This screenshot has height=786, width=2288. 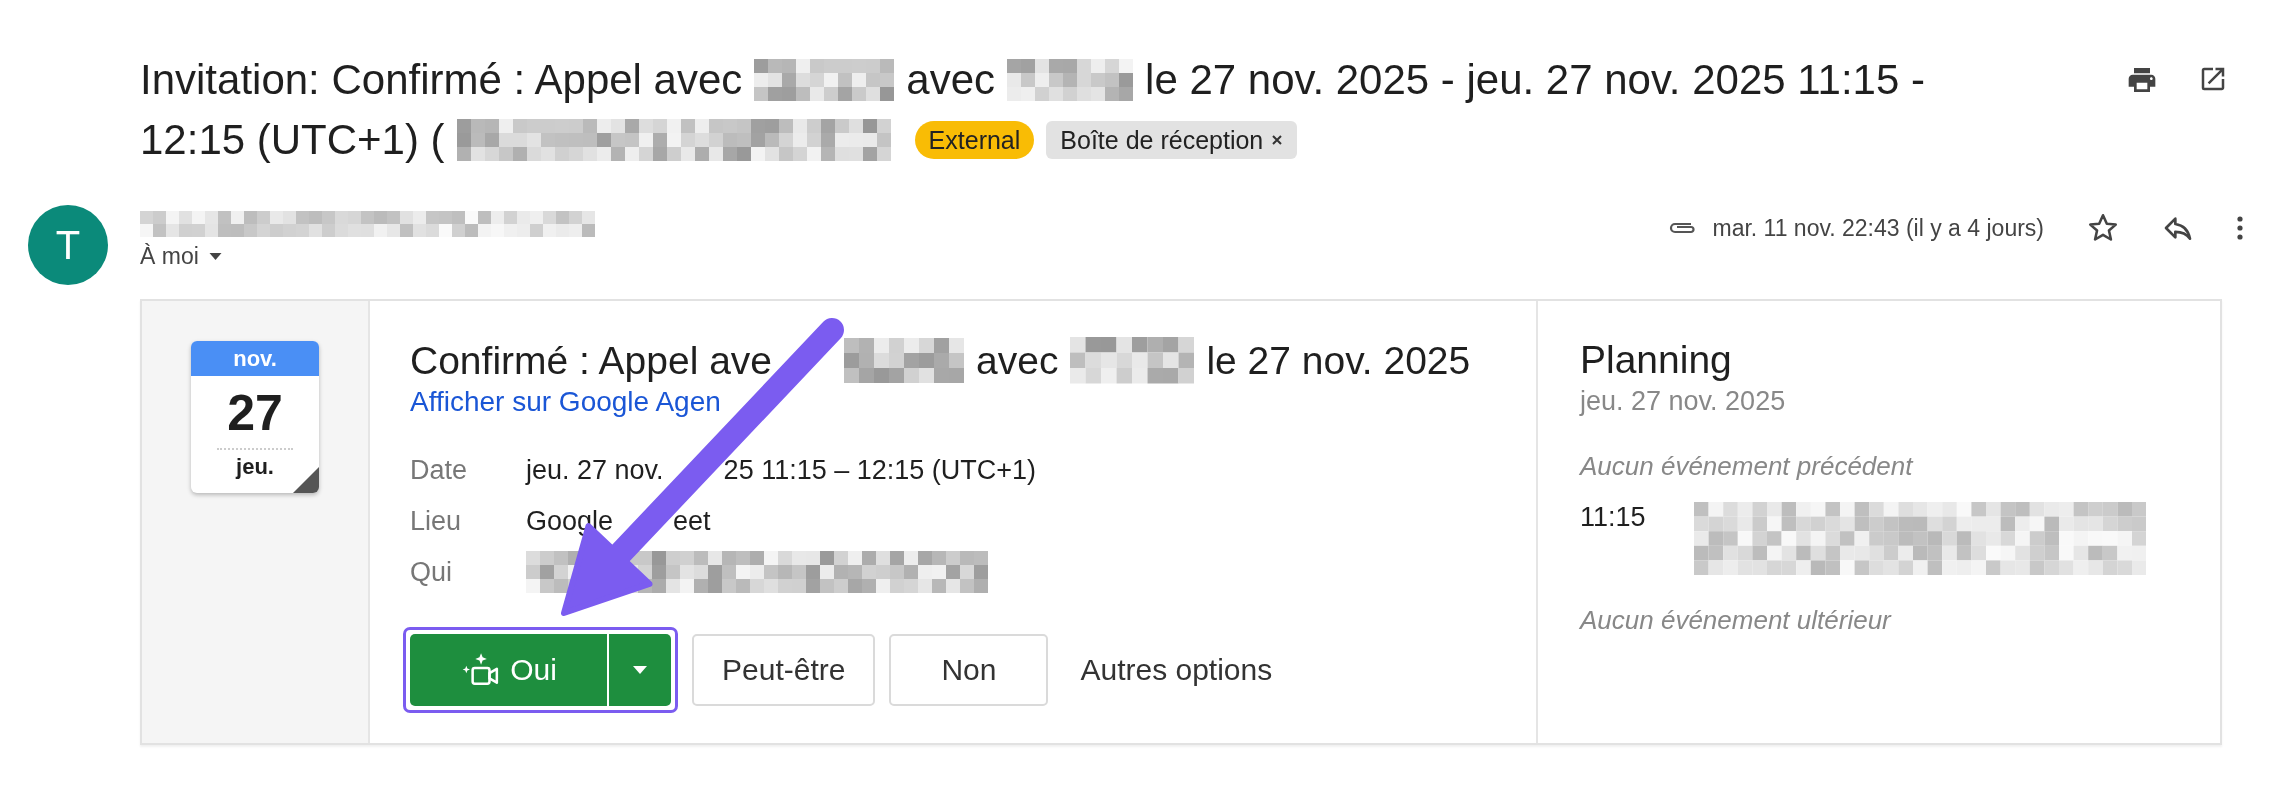 What do you see at coordinates (1338, 360) in the screenshot?
I see `event-title: le 27 nov. 2025` at bounding box center [1338, 360].